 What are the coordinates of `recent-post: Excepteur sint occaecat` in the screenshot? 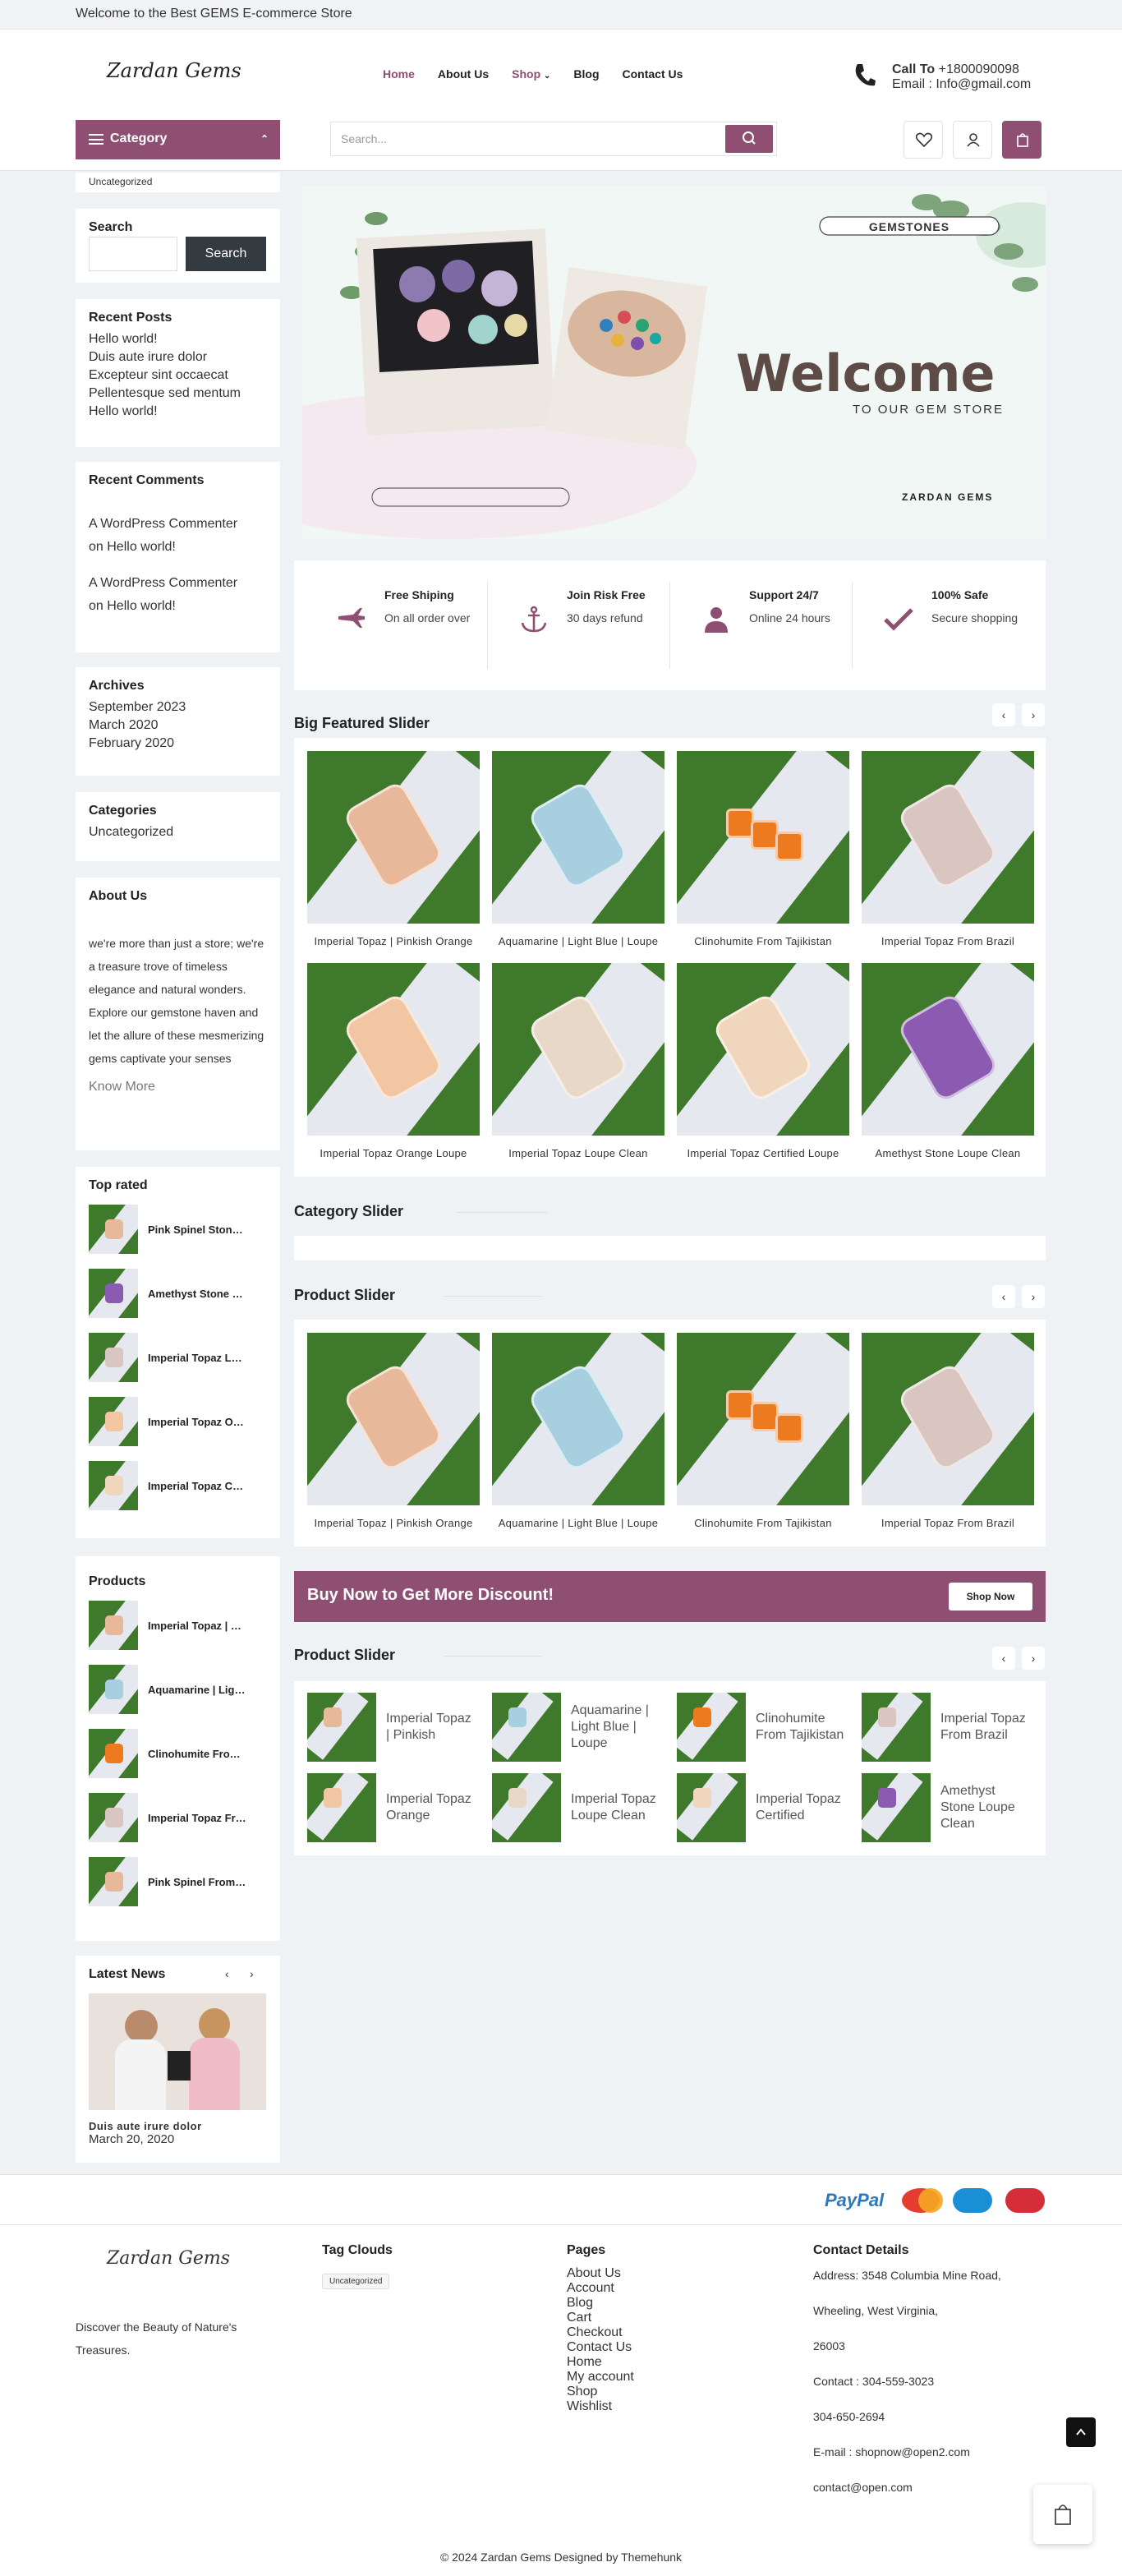 It's located at (178, 375).